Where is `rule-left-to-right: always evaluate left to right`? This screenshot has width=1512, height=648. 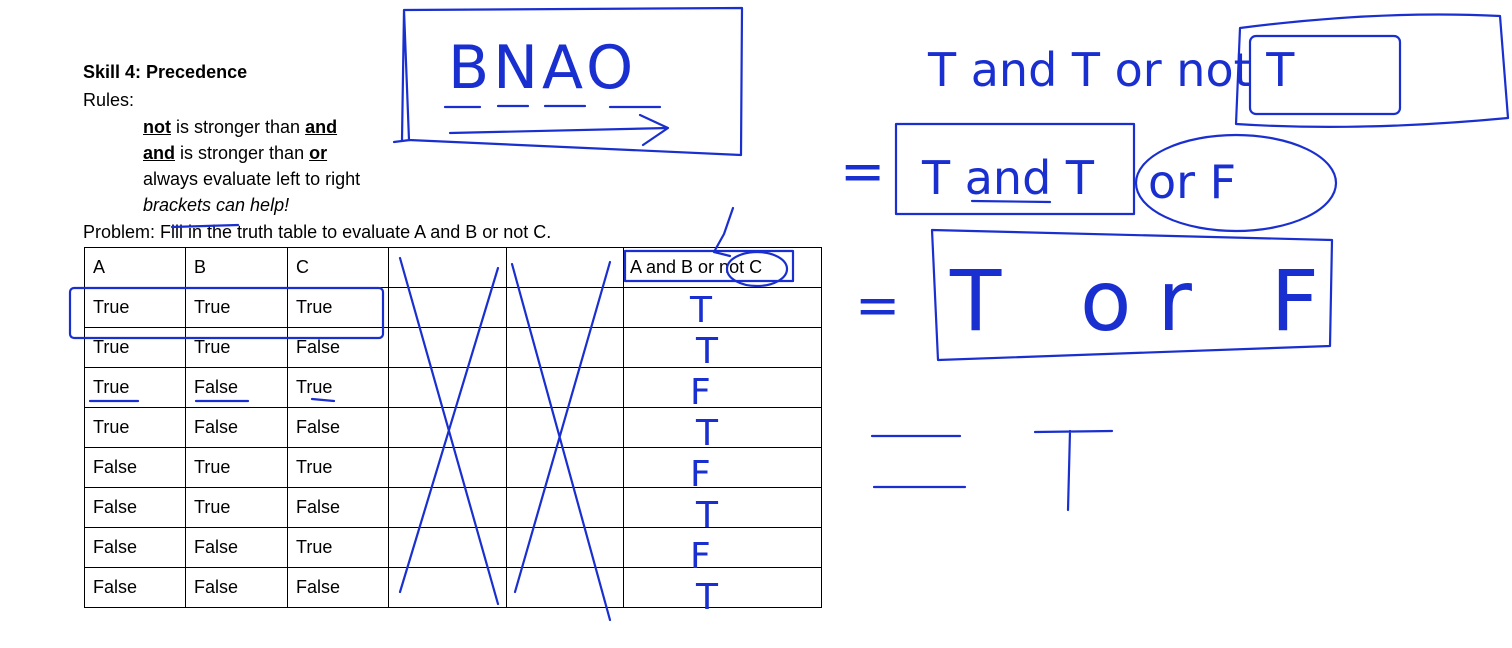
rule-left-to-right: always evaluate left to right is located at coordinates (252, 179).